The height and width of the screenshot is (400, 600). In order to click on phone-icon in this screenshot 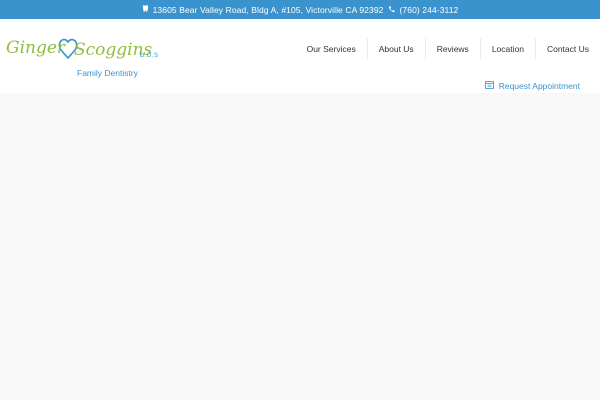, I will do `click(392, 10)`.